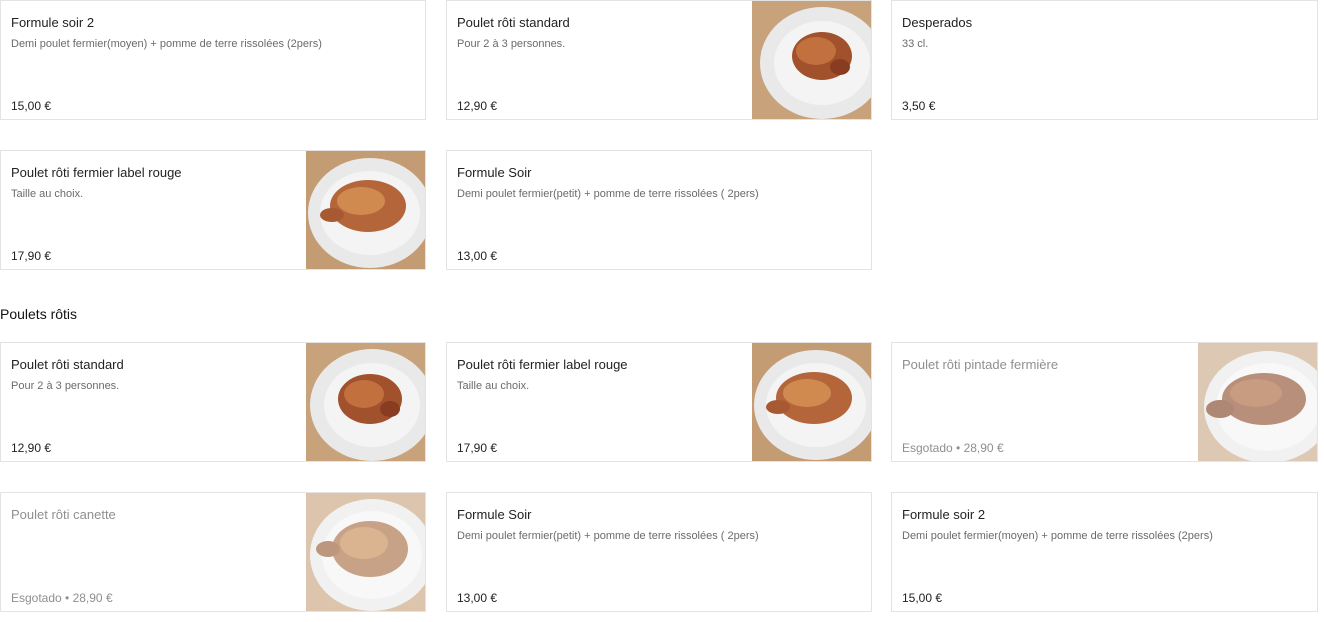 Image resolution: width=1324 pixels, height=622 pixels. What do you see at coordinates (980, 364) in the screenshot?
I see `menu-item-title: Poulet rôti pintade fermière` at bounding box center [980, 364].